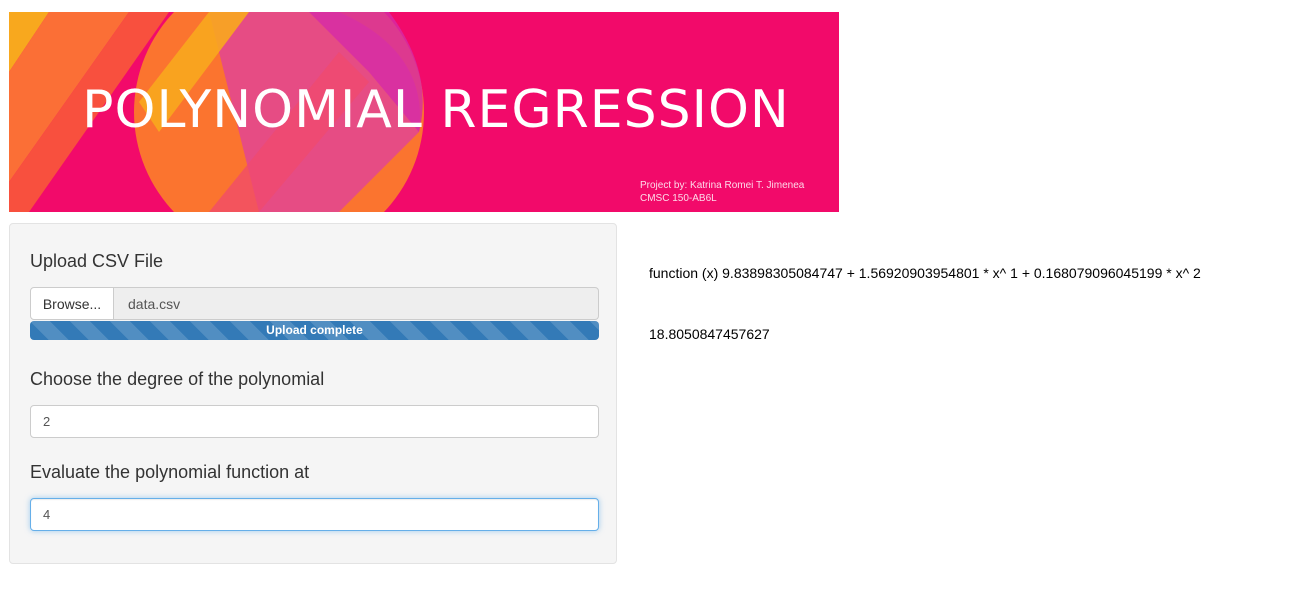  Describe the element at coordinates (97, 261) in the screenshot. I see `upload-label: Upload CSV File` at that location.